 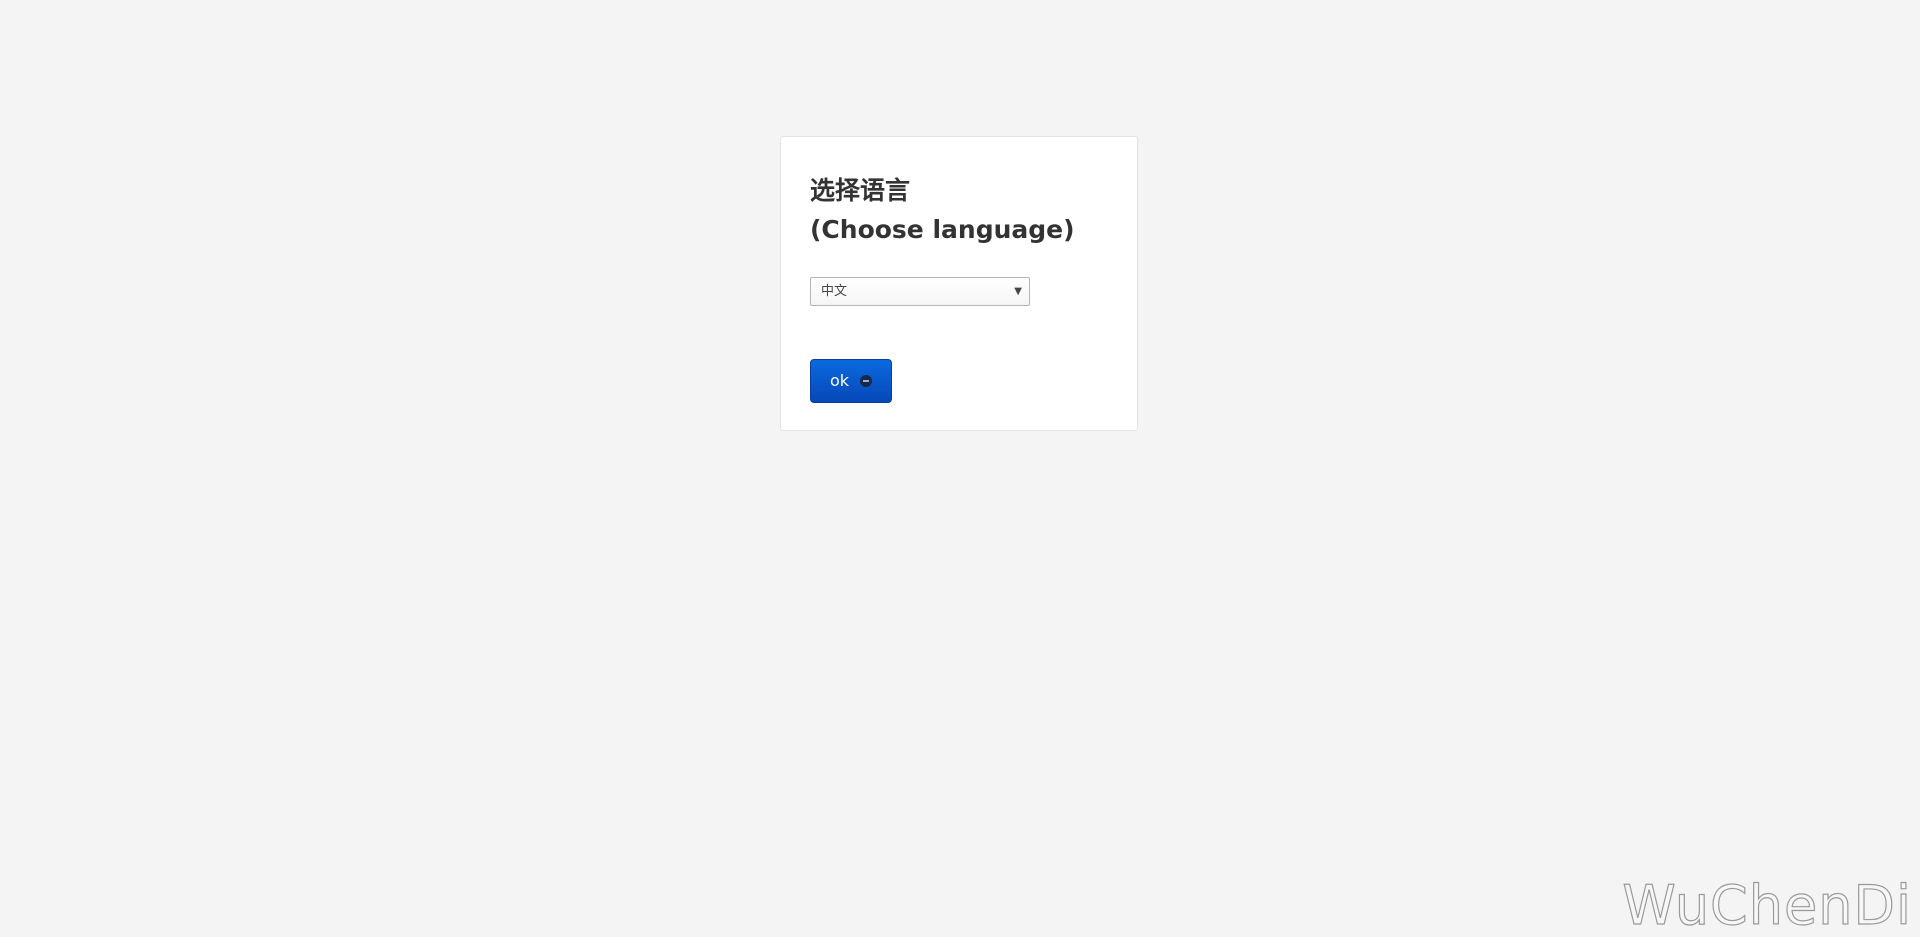 What do you see at coordinates (834, 291) in the screenshot?
I see `language-select-value: 中文` at bounding box center [834, 291].